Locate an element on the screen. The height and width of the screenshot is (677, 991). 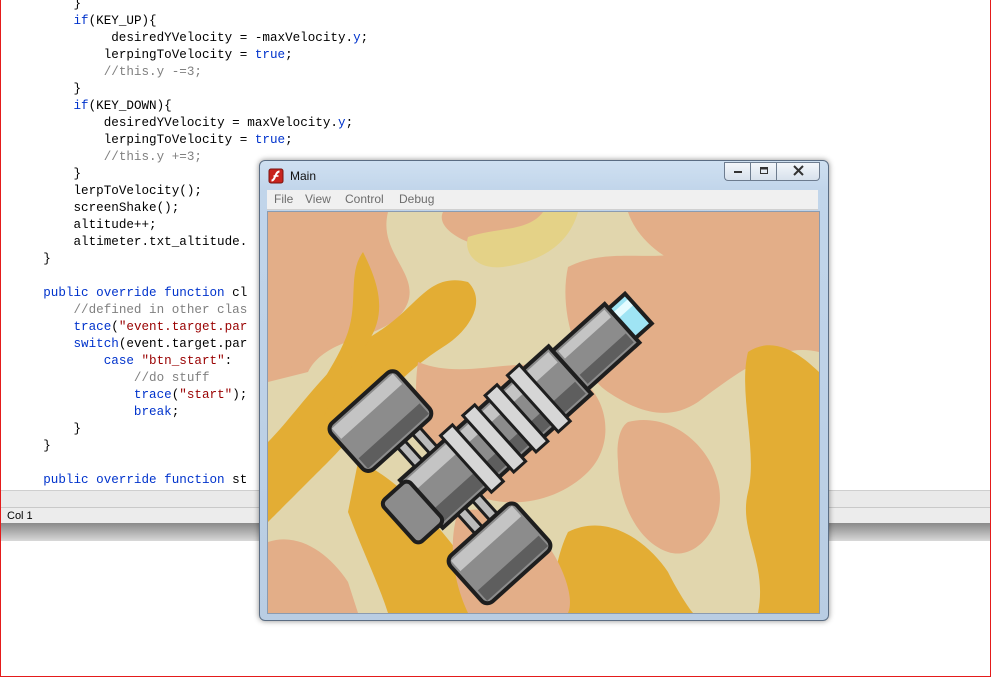
minimize-icon is located at coordinates (738, 171).